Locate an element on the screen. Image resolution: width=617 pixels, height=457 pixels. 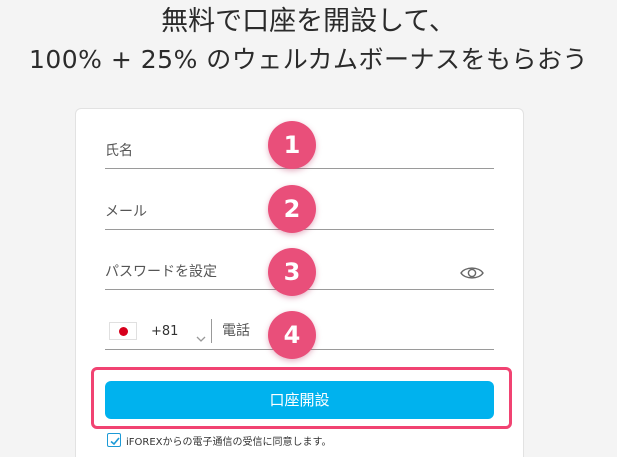
flag-sun is located at coordinates (123, 331).